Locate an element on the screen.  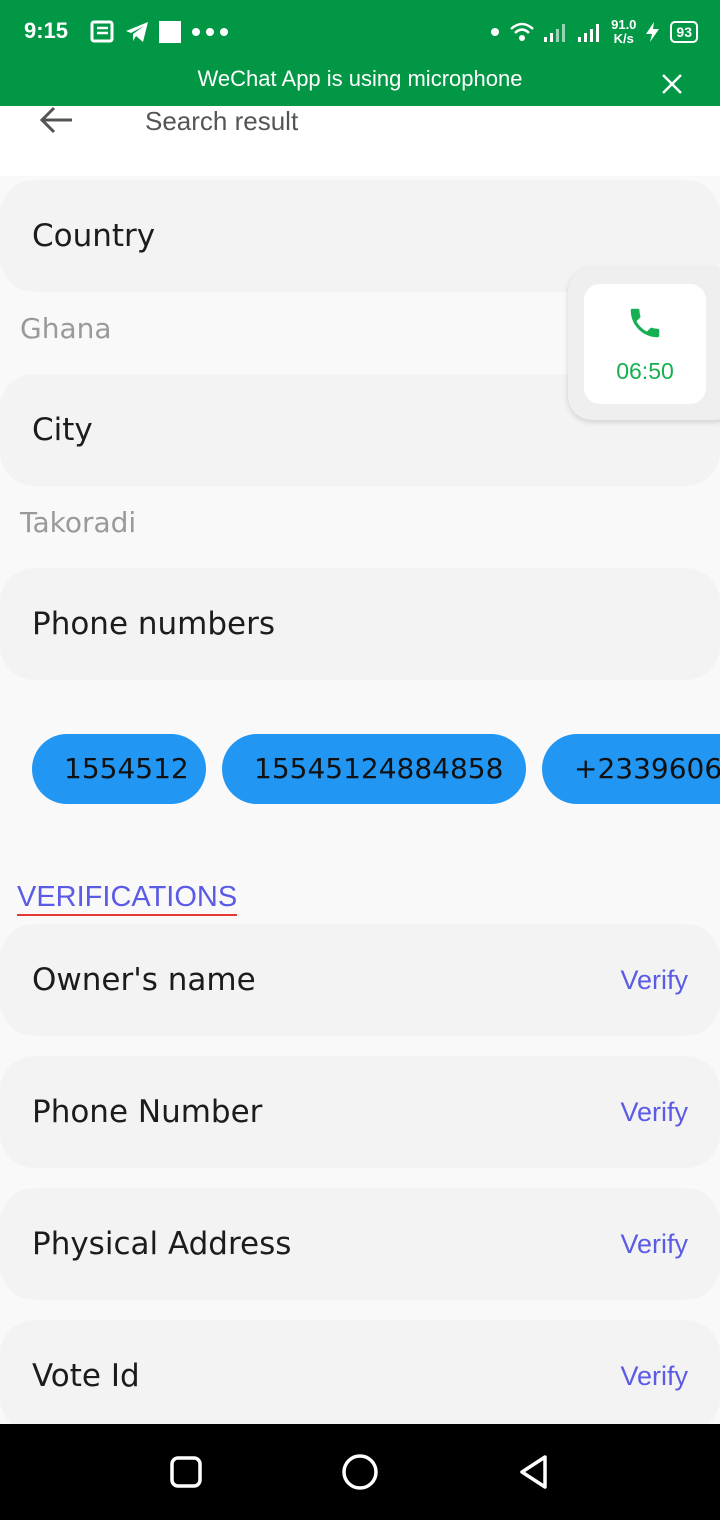
status-time: 9:15 is located at coordinates (46, 30).